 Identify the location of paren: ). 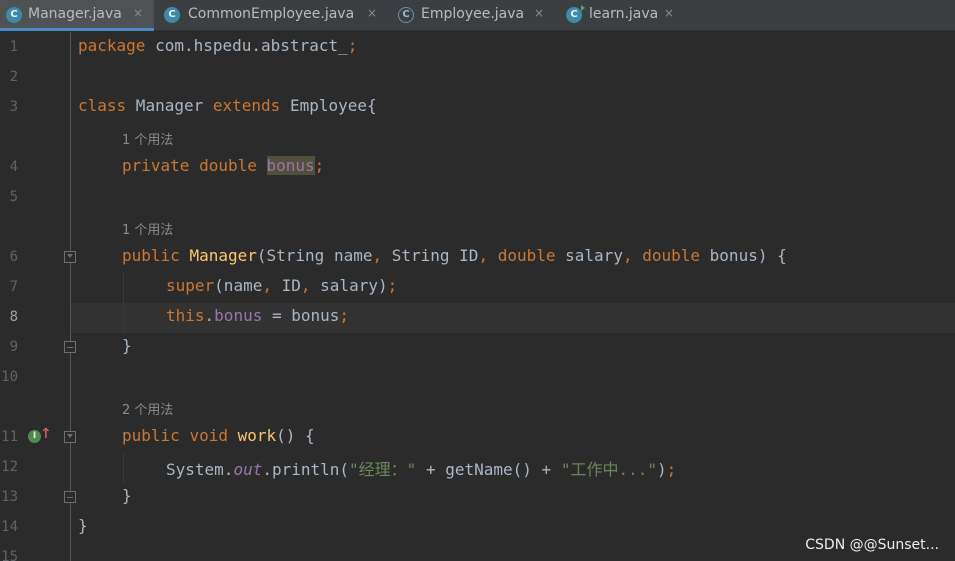
(662, 469).